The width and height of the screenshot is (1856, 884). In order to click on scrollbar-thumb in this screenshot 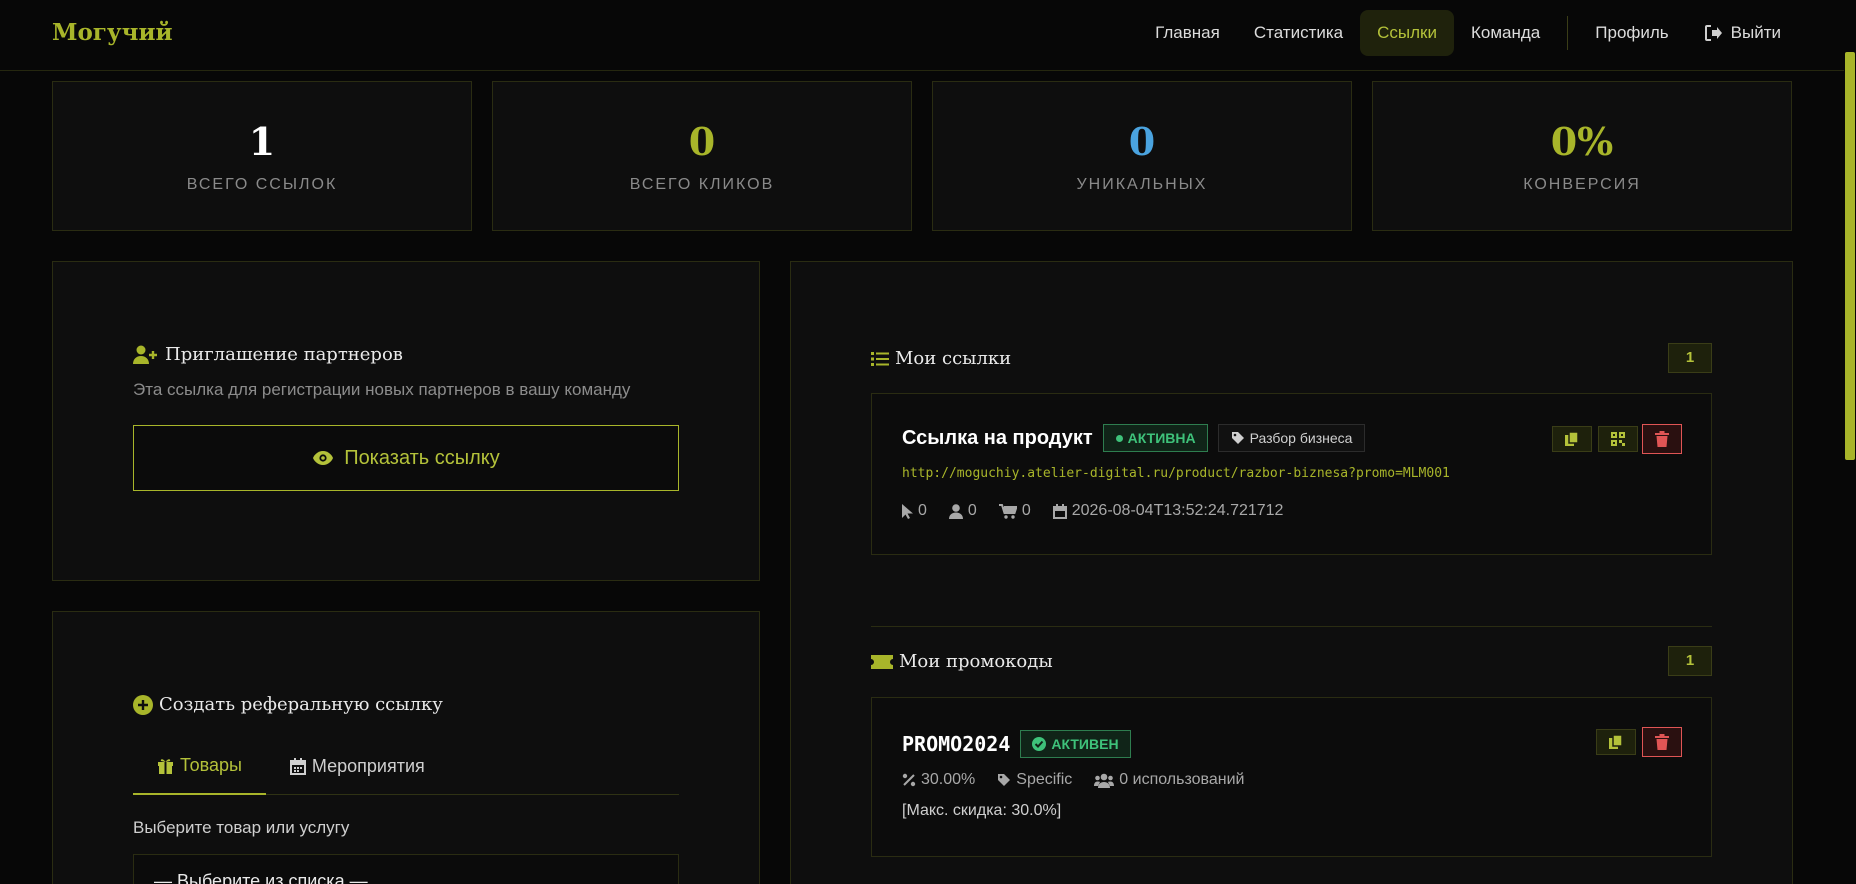, I will do `click(1850, 256)`.